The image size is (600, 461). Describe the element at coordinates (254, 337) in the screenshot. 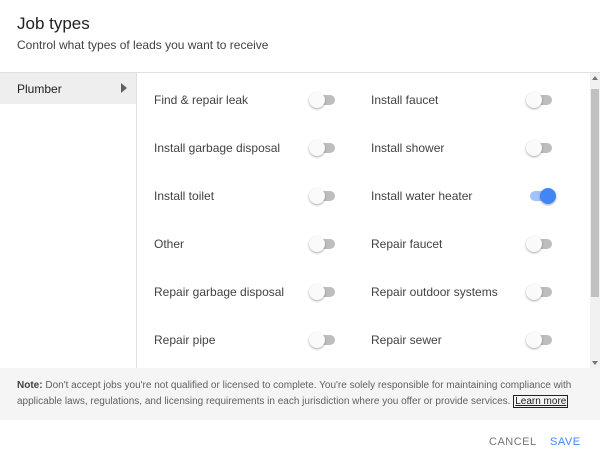

I see `job-type-item: Repair pipe` at that location.